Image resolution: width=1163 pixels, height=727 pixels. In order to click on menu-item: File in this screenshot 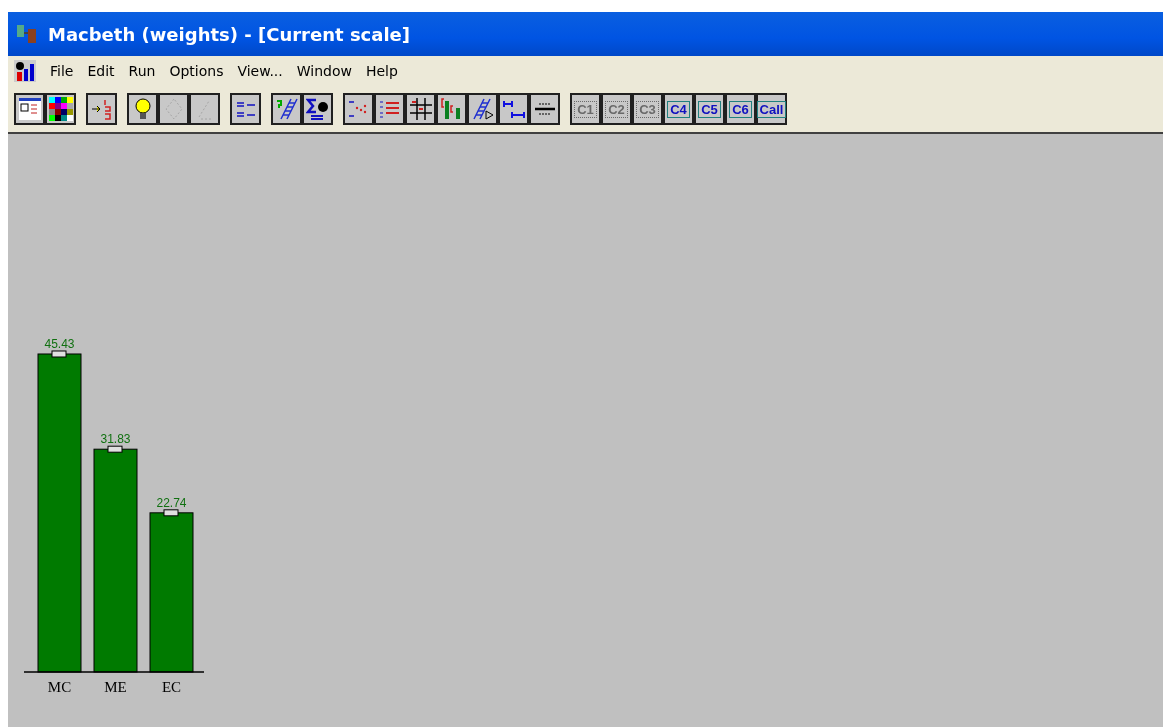, I will do `click(62, 71)`.